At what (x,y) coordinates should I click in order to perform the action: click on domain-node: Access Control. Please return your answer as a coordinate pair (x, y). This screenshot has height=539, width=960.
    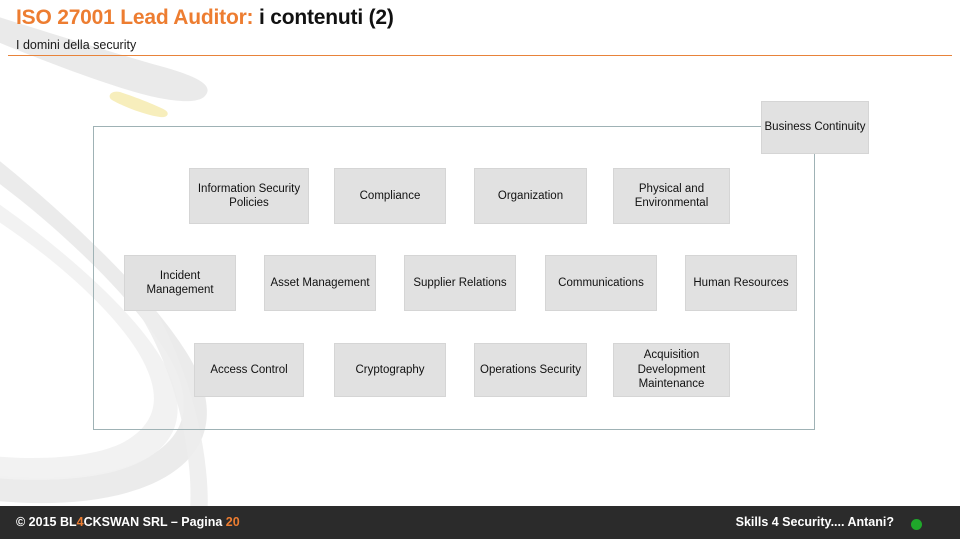
    Looking at the image, I should click on (249, 370).